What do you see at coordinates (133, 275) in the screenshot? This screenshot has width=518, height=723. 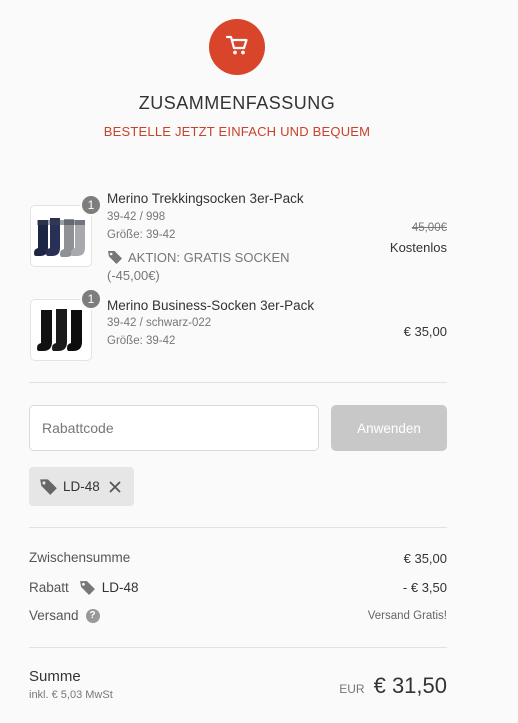 I see `promo-amount: (-45,00€)` at bounding box center [133, 275].